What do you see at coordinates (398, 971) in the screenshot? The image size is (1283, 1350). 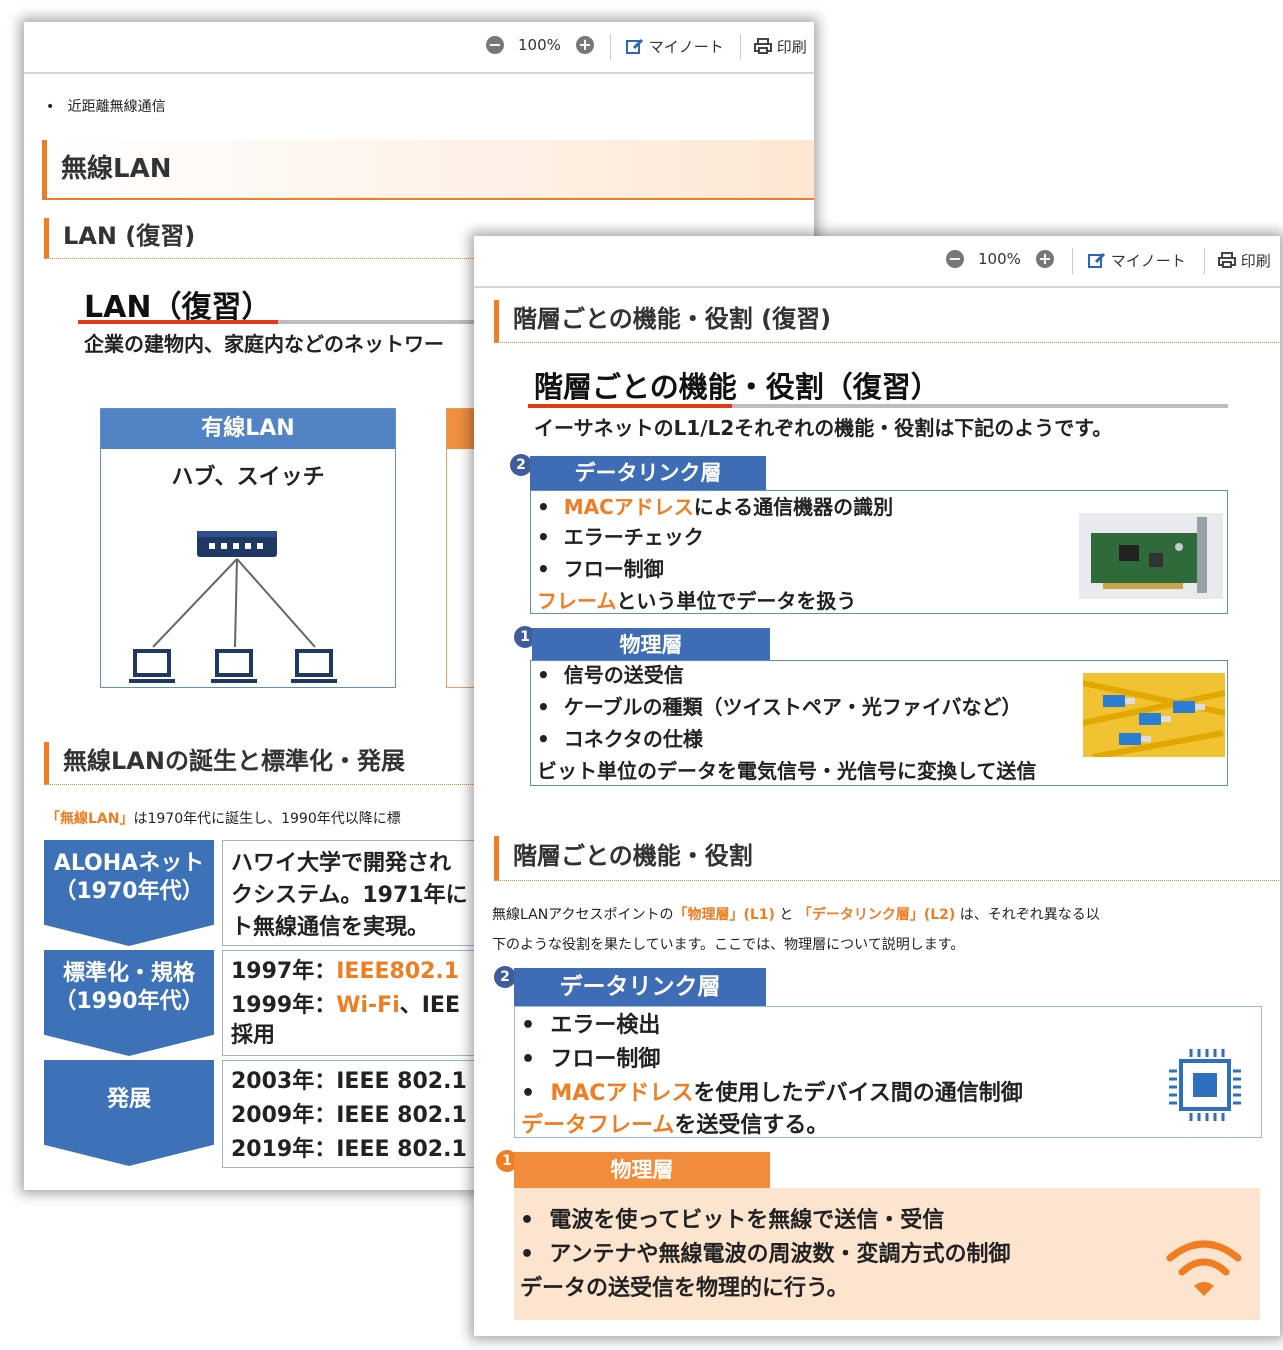 I see `timeline-highlight: IEEE802.1` at bounding box center [398, 971].